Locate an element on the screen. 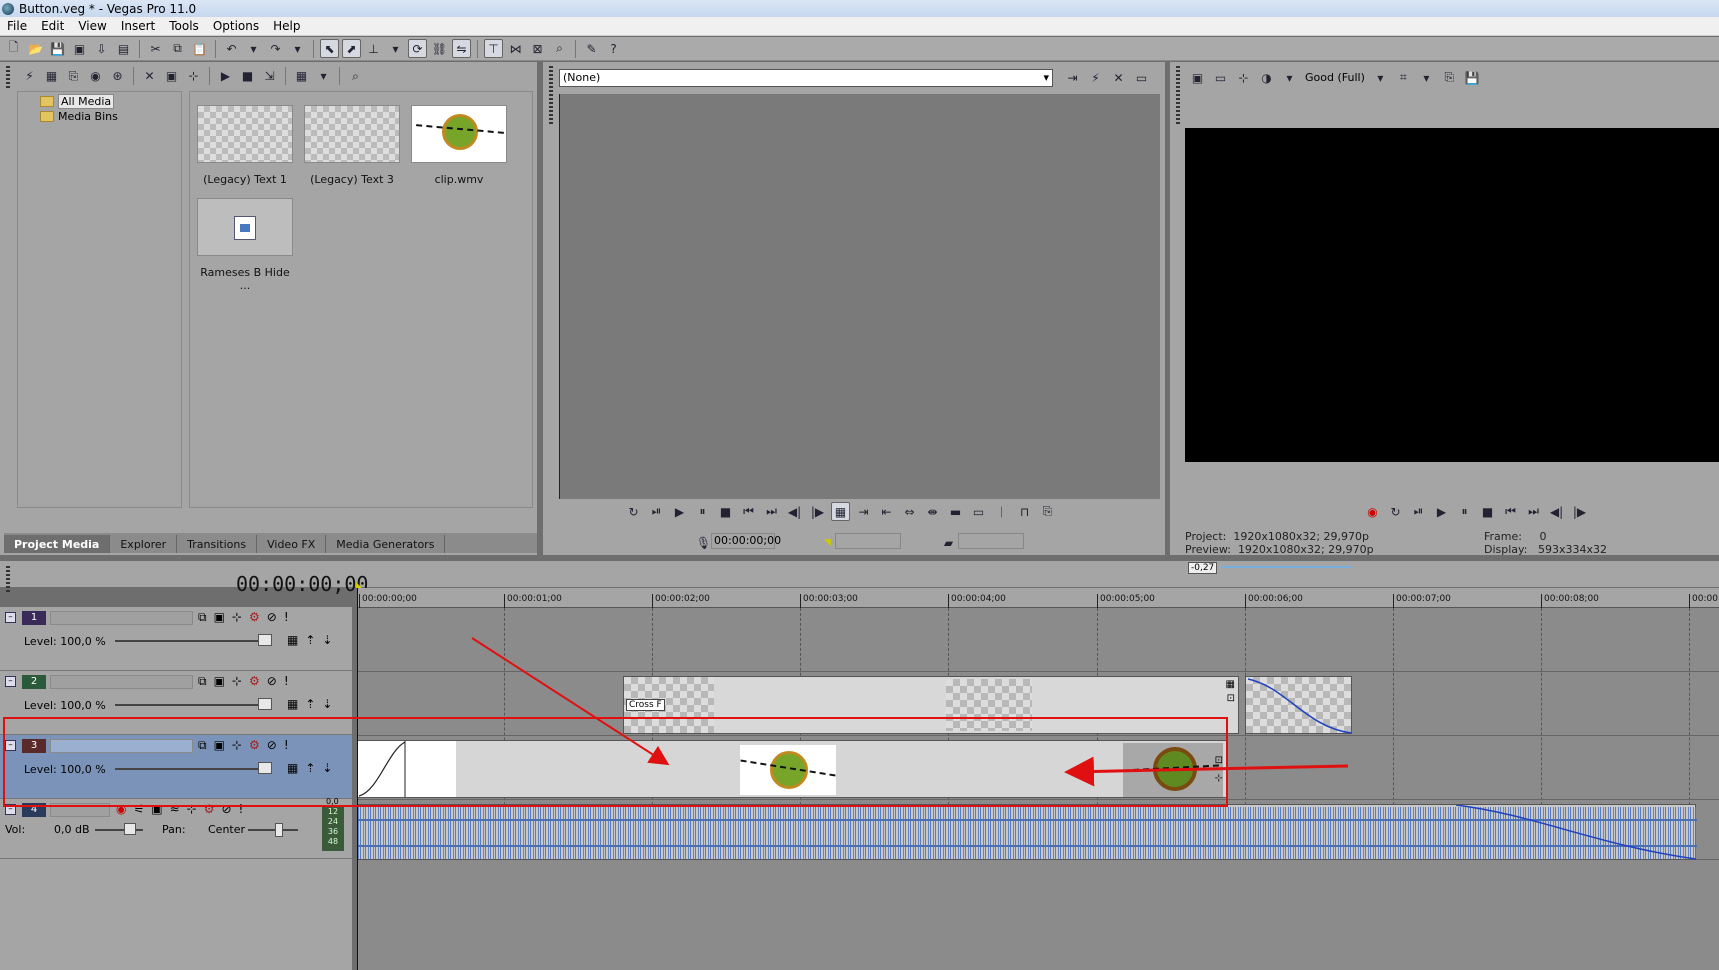 The image size is (1719, 970). event-fx-icon: ▦ is located at coordinates (1230, 684).